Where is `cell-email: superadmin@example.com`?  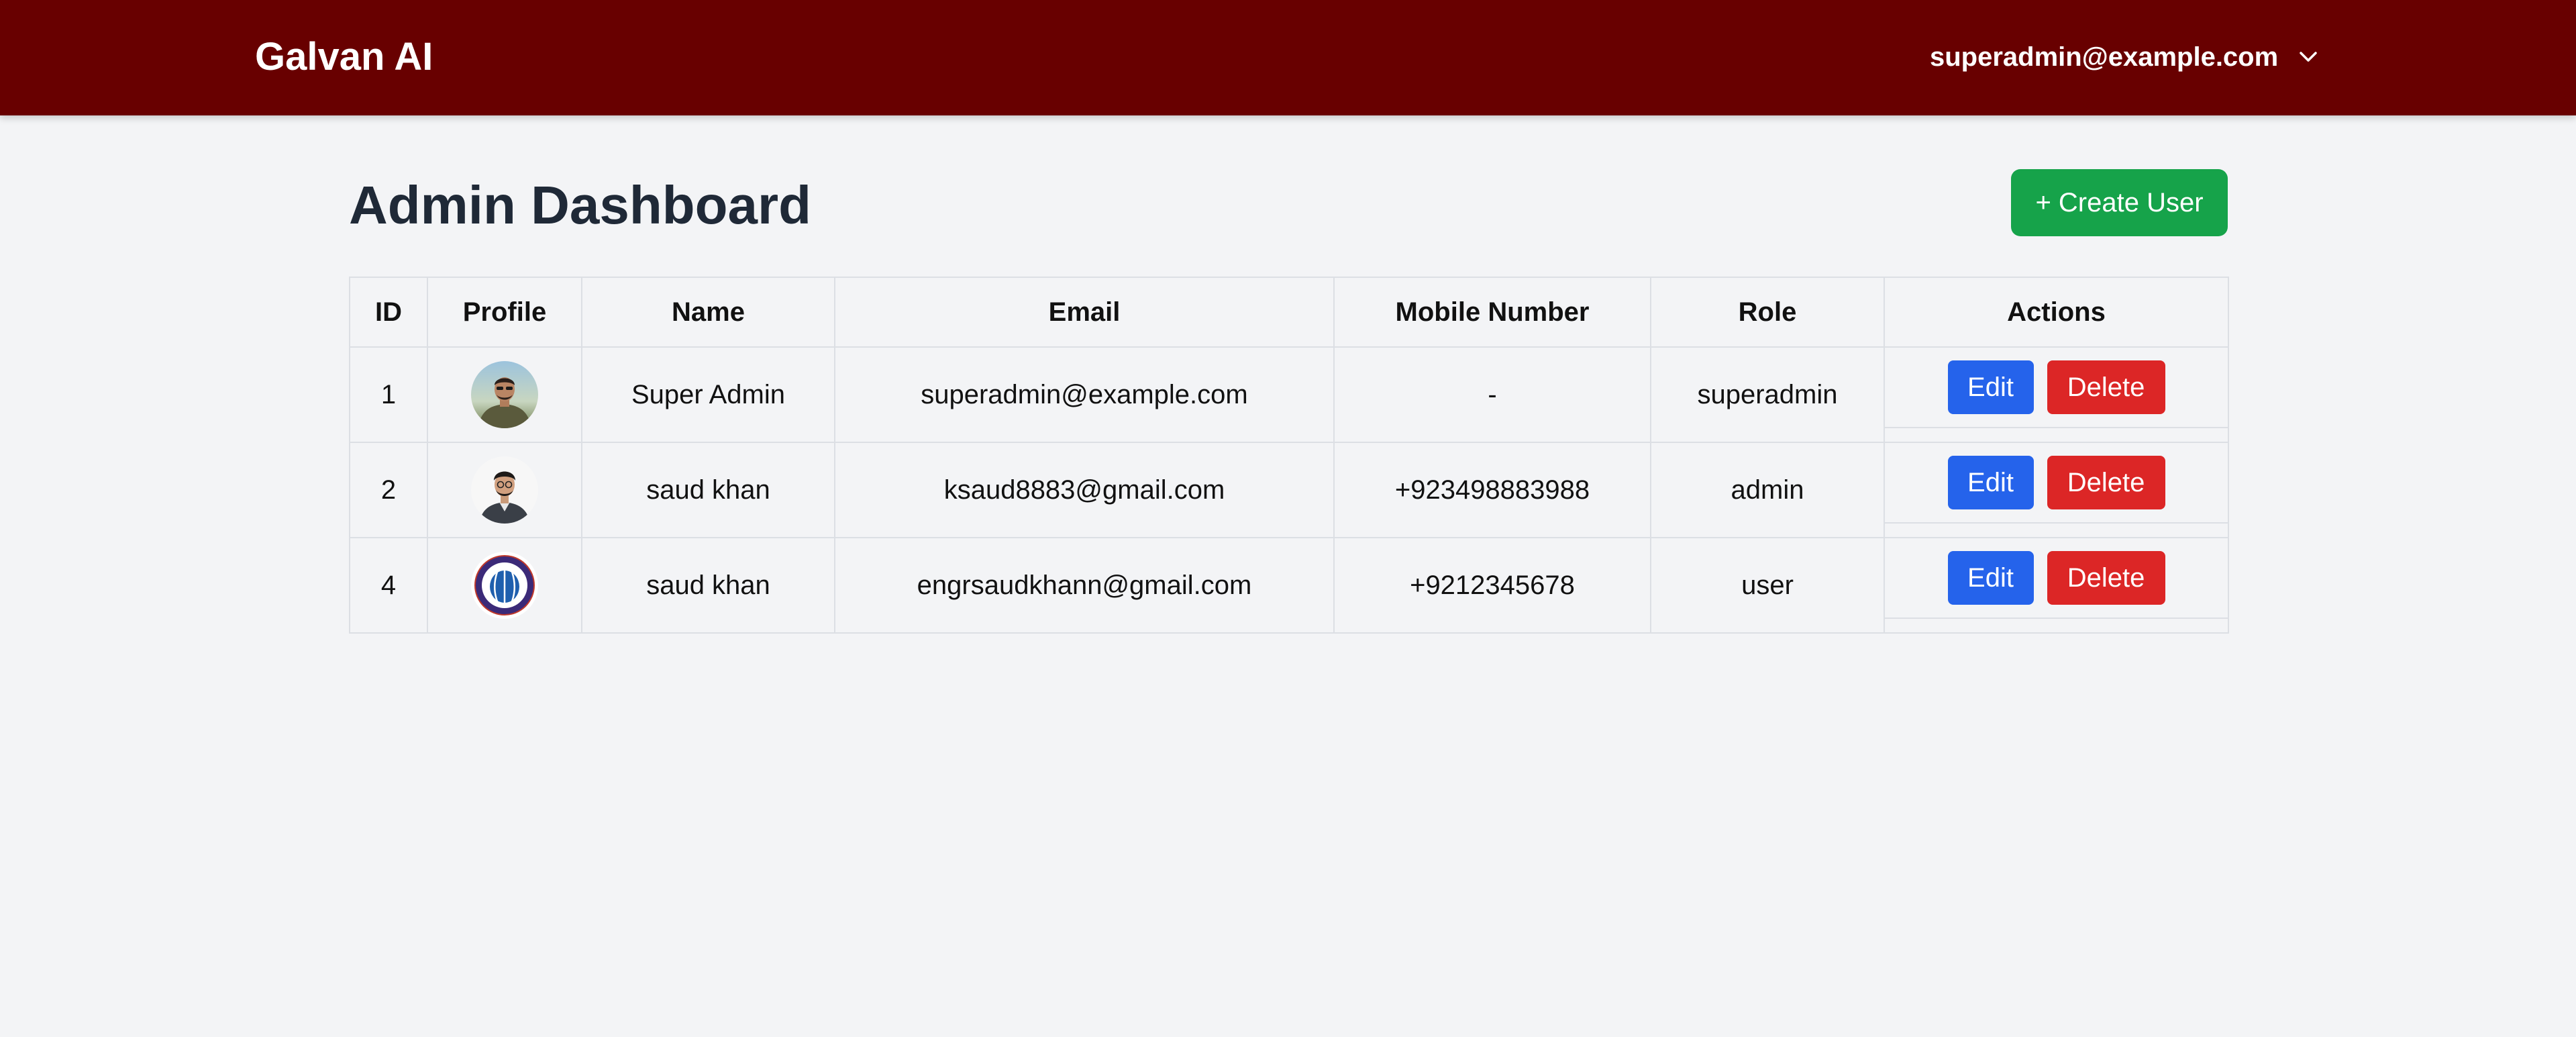 cell-email: superadmin@example.com is located at coordinates (1084, 394).